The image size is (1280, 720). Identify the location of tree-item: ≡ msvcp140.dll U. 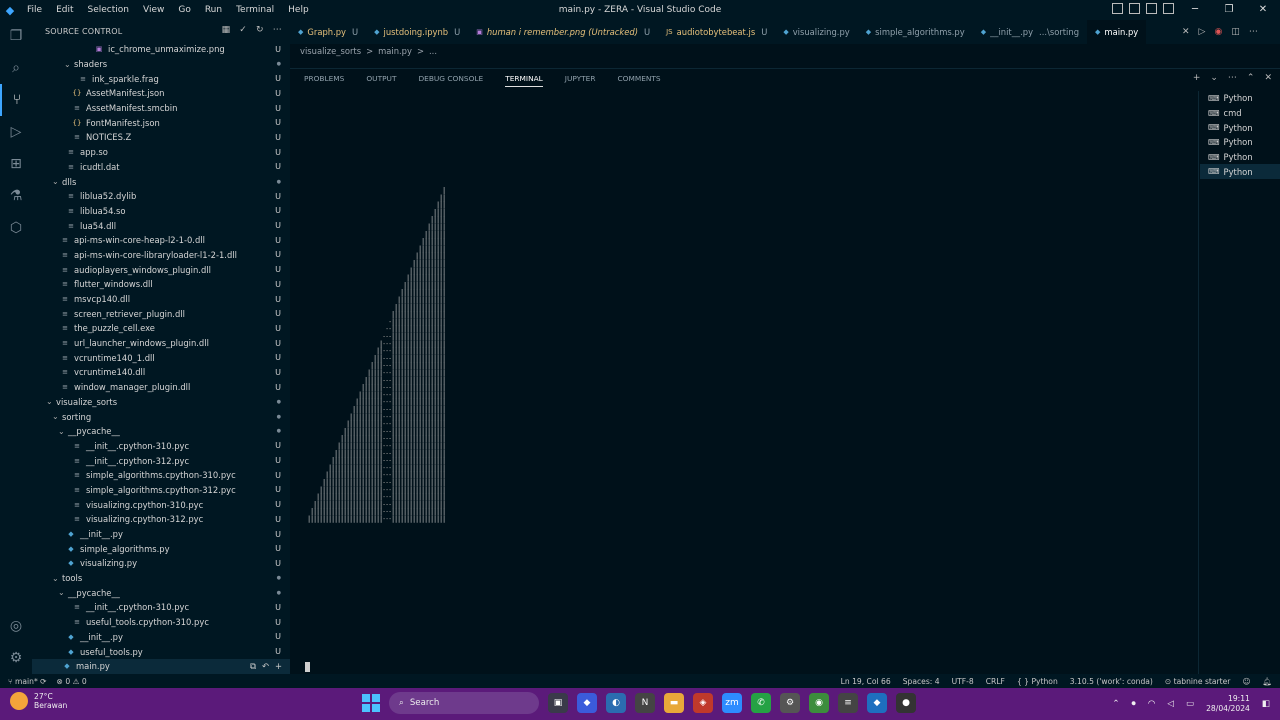
(161, 299).